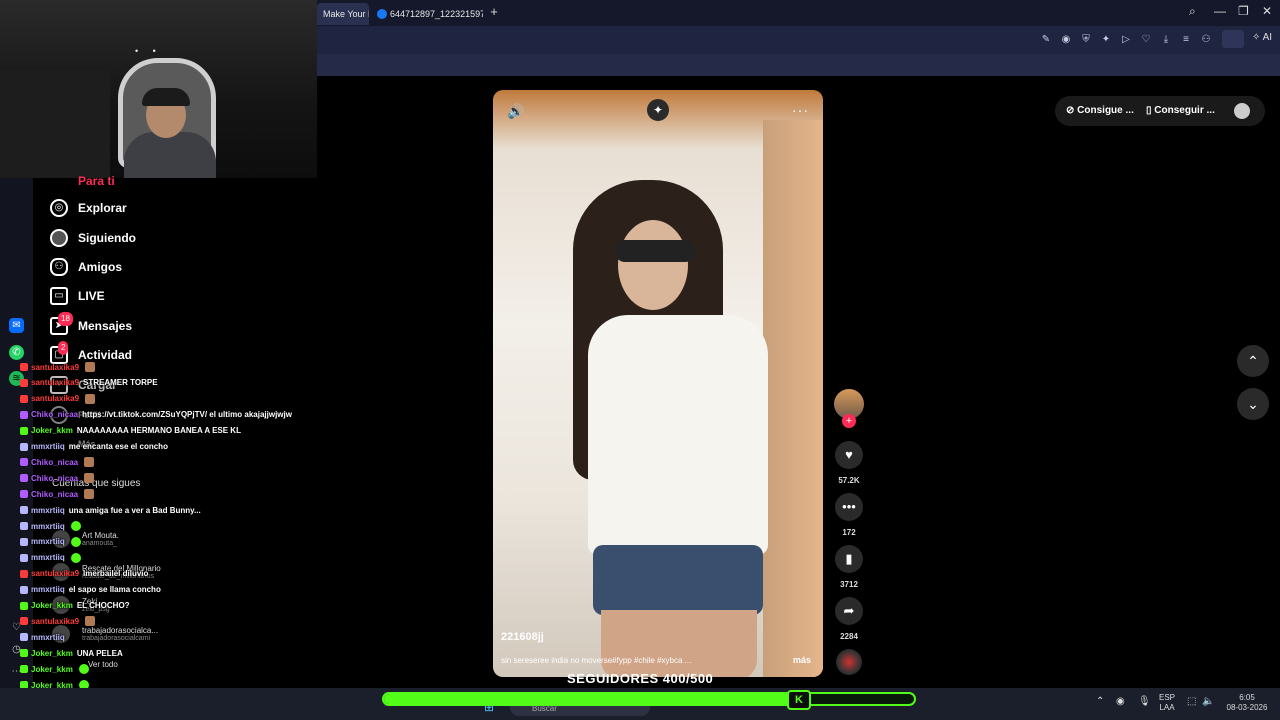 The height and width of the screenshot is (720, 1280). Describe the element at coordinates (59, 296) in the screenshot. I see `live-icon: ▭` at that location.